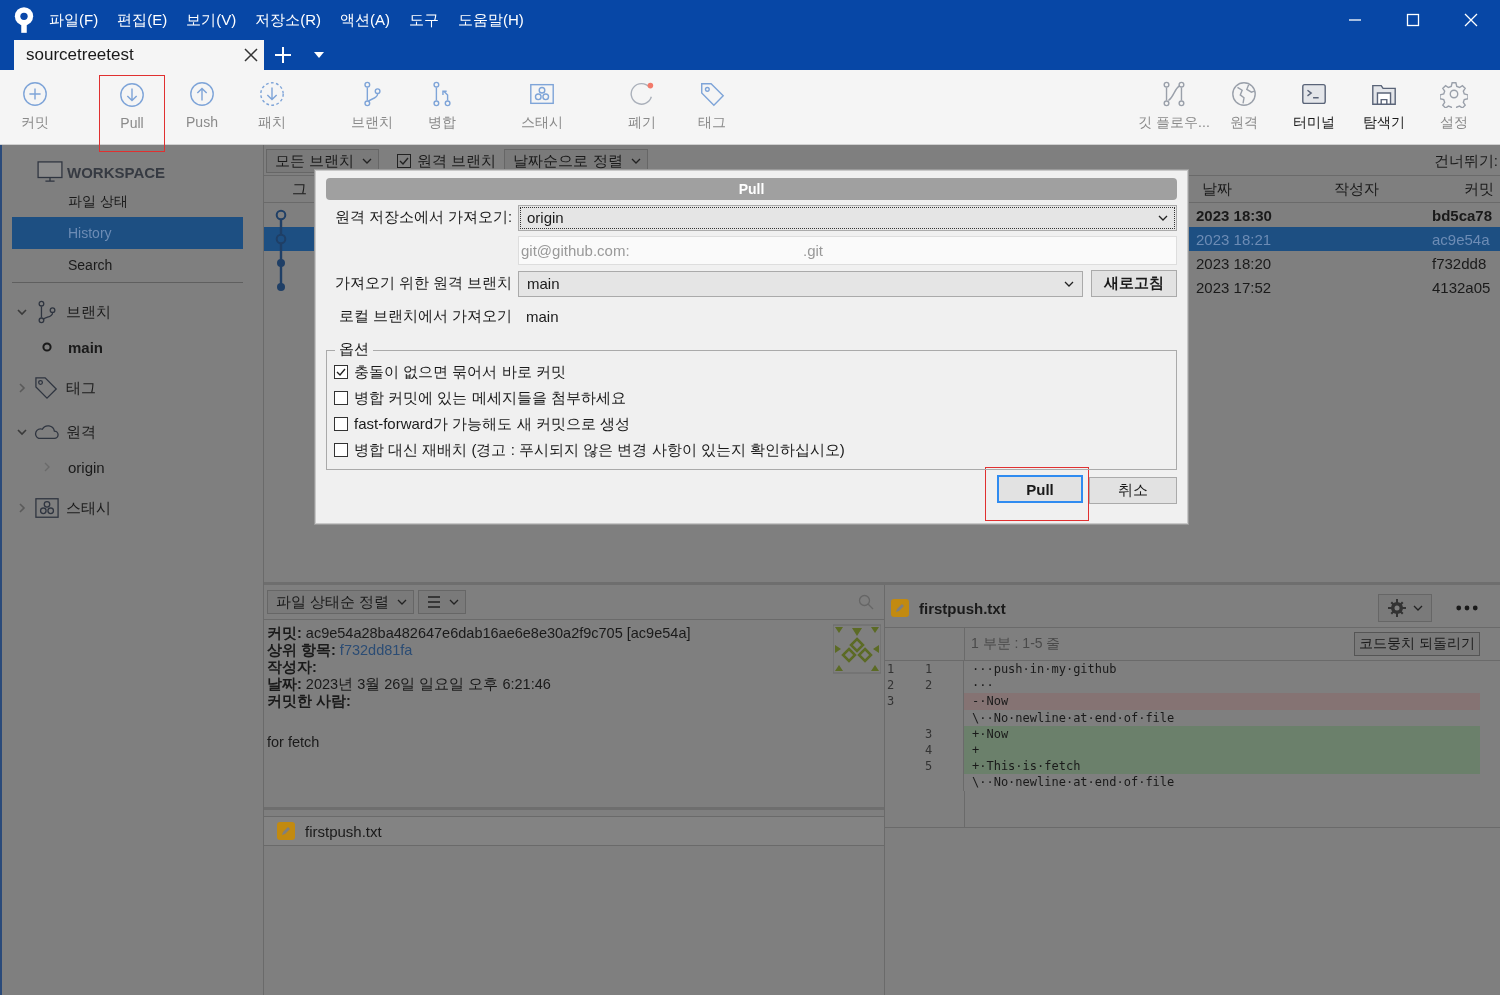 Image resolution: width=1500 pixels, height=995 pixels. What do you see at coordinates (751, 189) in the screenshot?
I see `dialog-title: Pull` at bounding box center [751, 189].